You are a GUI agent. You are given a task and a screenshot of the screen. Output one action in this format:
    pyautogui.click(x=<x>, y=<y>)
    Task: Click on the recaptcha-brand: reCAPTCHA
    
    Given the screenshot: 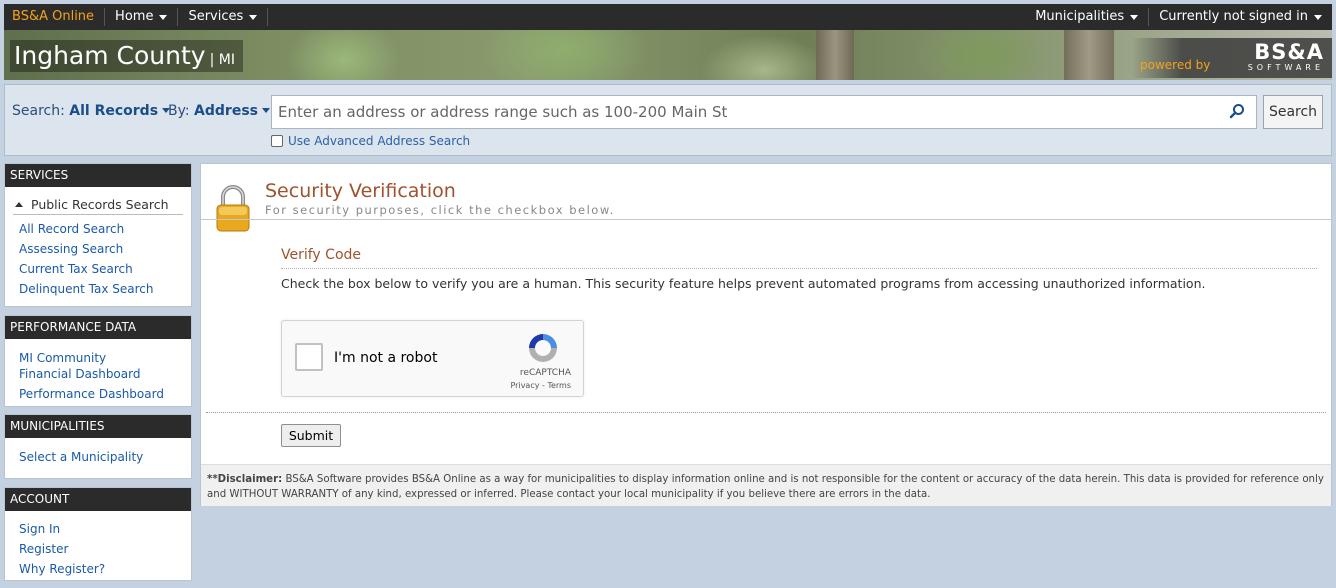 What is the action you would take?
    pyautogui.click(x=545, y=373)
    